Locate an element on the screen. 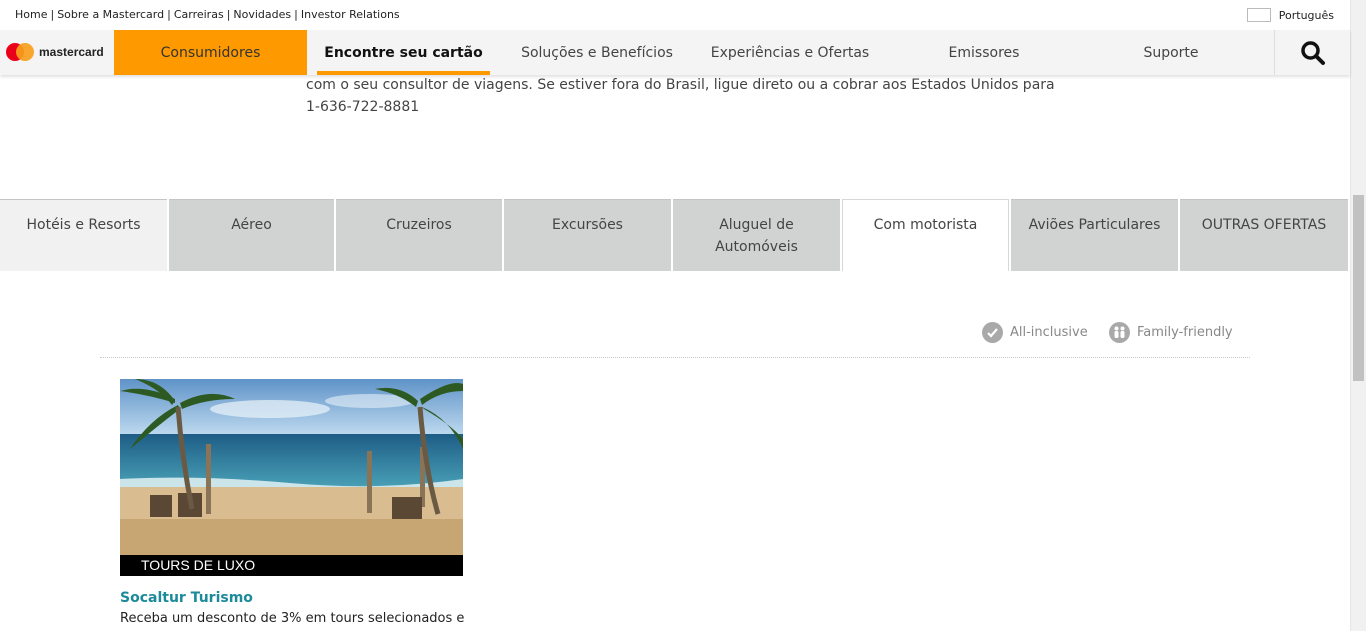  tab-label: Aviões Particulares is located at coordinates (1094, 225).